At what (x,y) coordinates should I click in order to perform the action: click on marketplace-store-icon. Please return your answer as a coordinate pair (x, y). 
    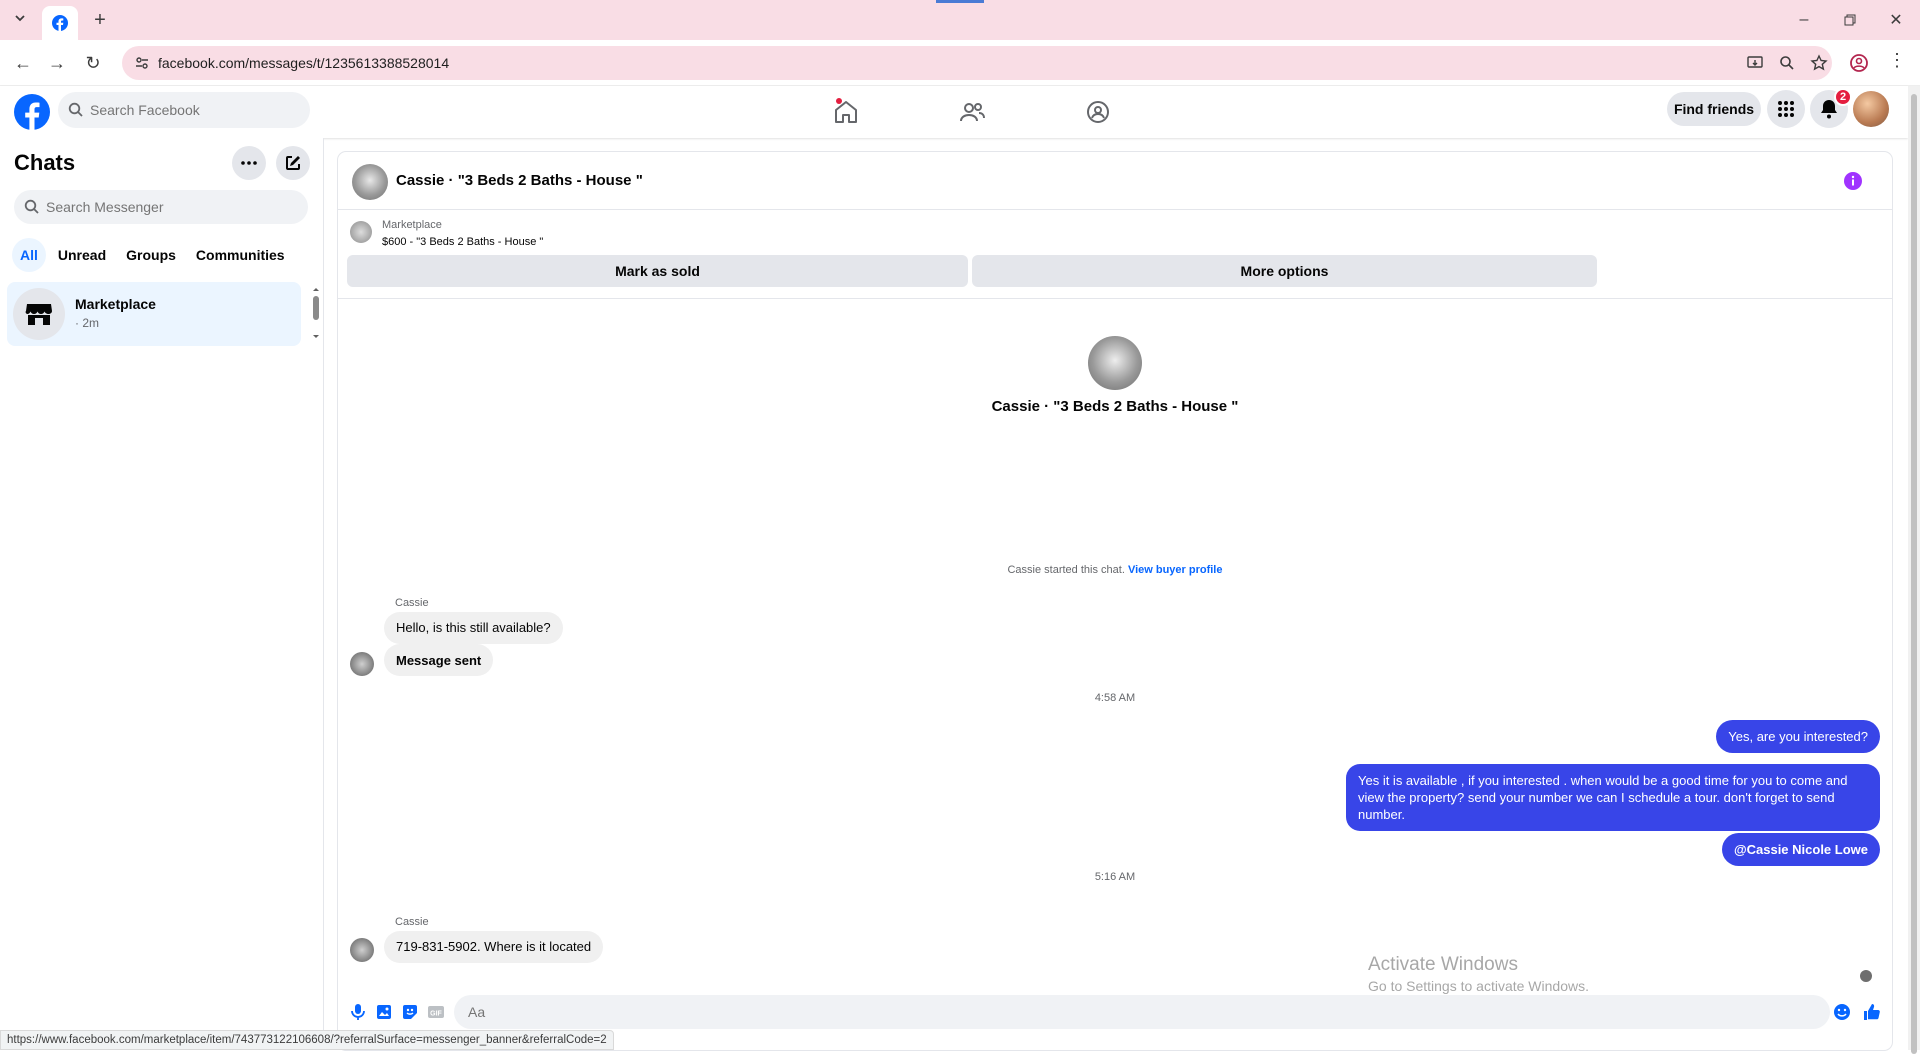
    Looking at the image, I should click on (38, 314).